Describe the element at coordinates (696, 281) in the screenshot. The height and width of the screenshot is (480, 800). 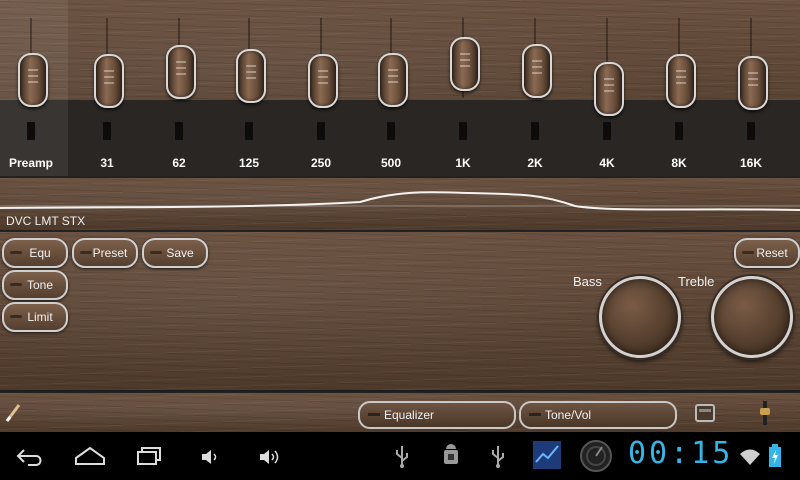
I see `treble-label: Treble` at that location.